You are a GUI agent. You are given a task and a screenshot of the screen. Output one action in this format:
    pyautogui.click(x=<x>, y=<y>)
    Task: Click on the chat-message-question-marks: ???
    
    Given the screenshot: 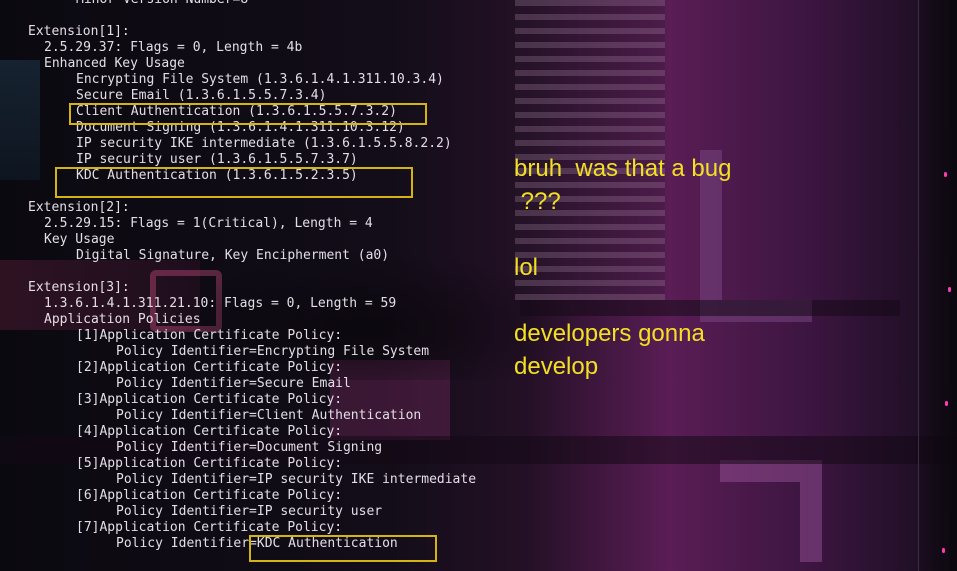 What is the action you would take?
    pyautogui.click(x=537, y=201)
    